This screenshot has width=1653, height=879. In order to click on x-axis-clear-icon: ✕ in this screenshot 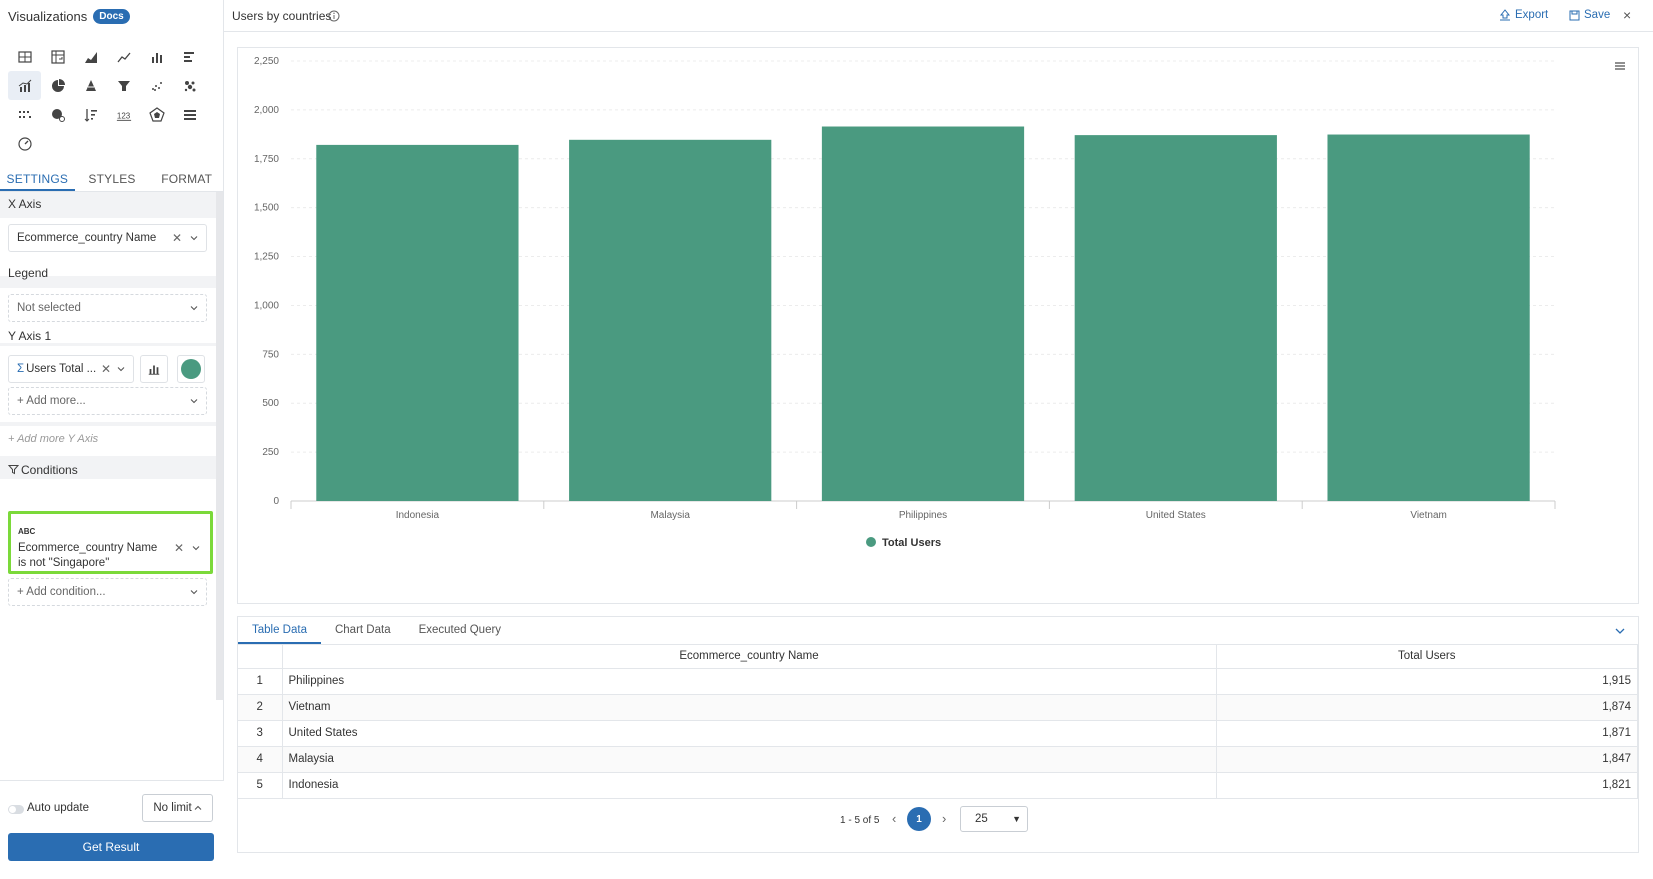, I will do `click(177, 238)`.